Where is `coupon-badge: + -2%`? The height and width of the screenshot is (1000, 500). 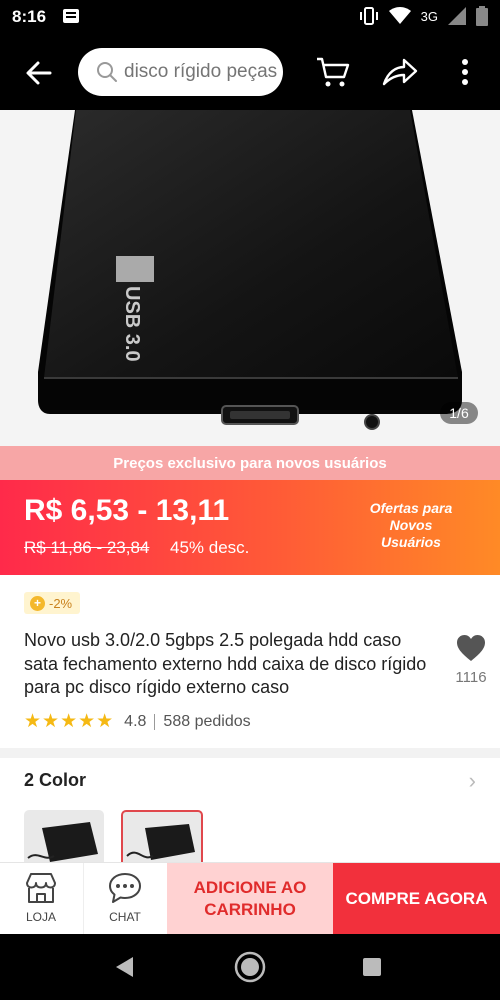 coupon-badge: + -2% is located at coordinates (52, 603).